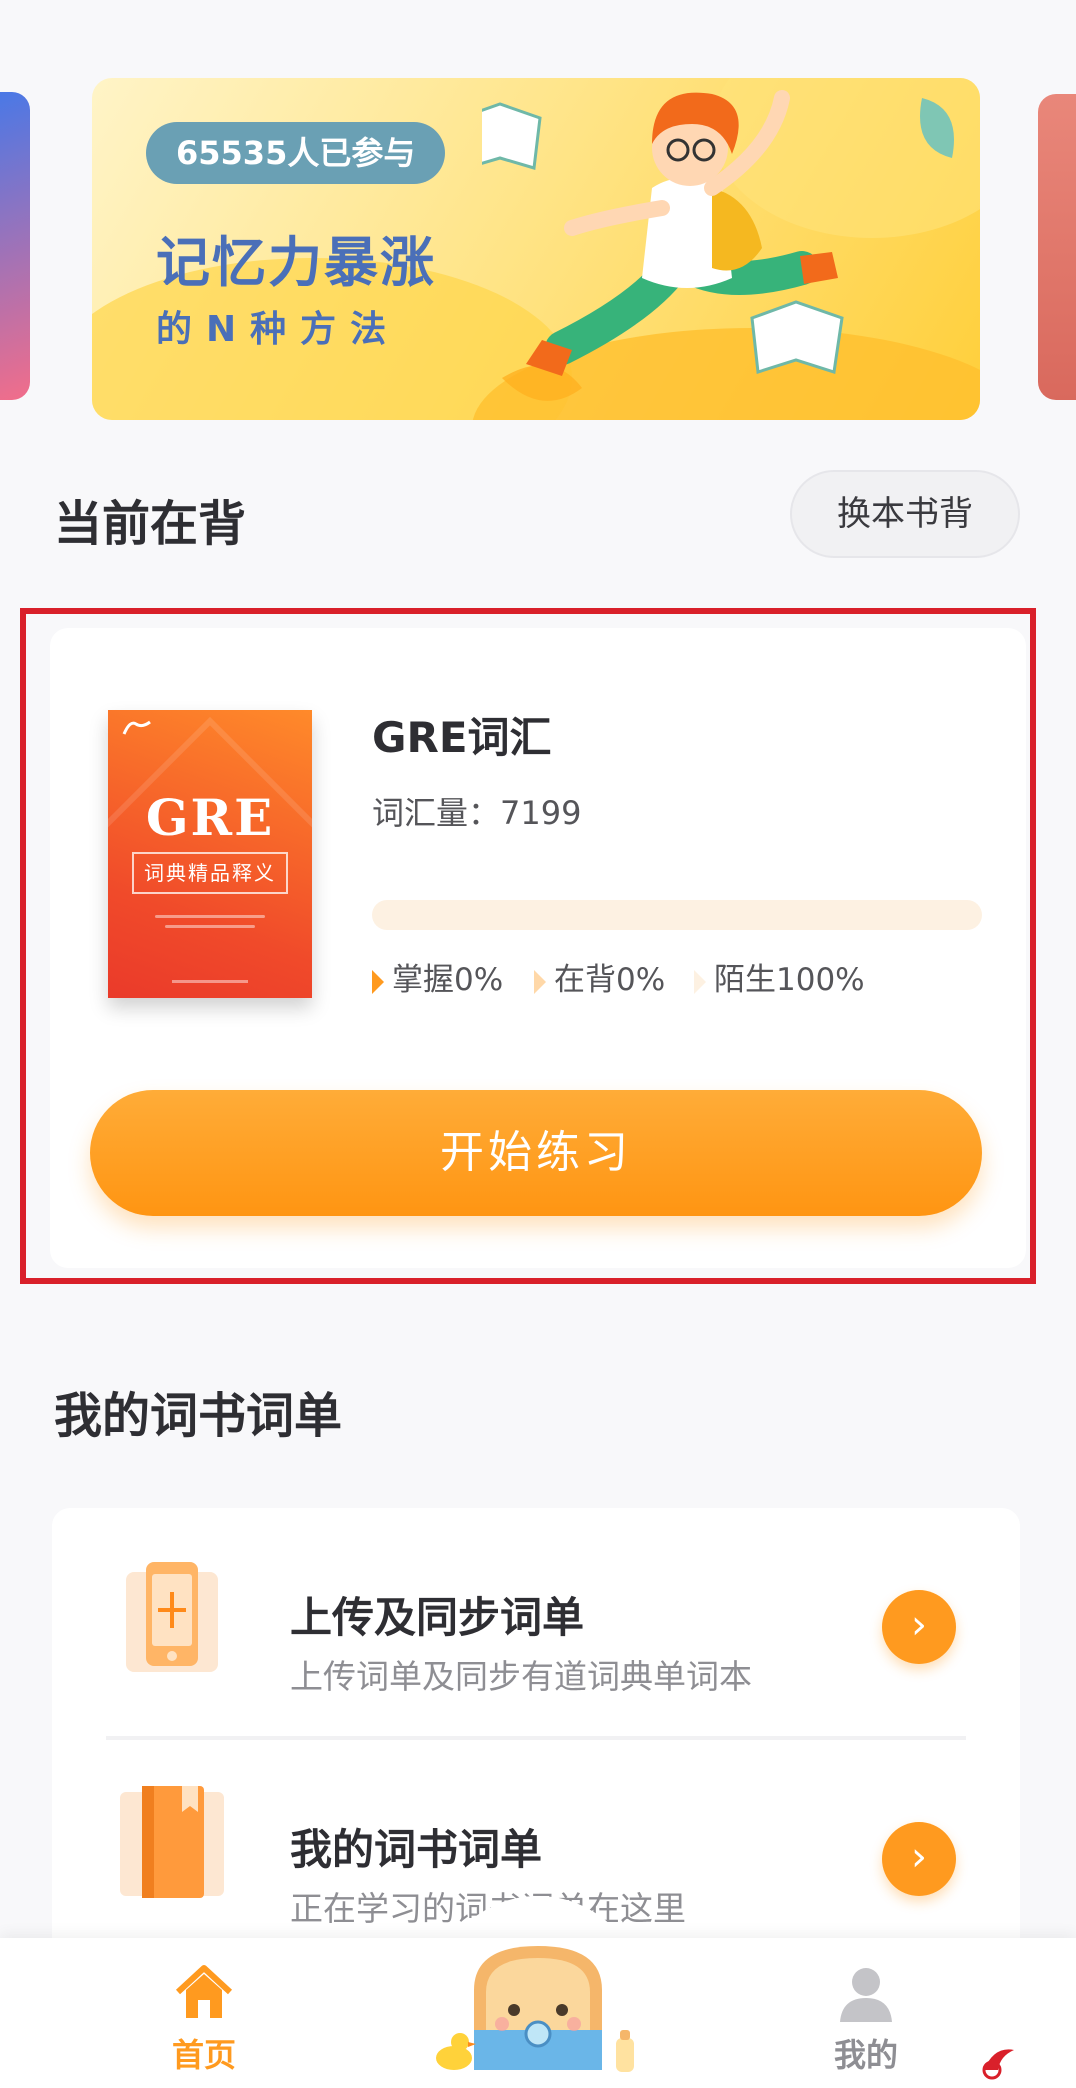 This screenshot has width=1076, height=2088. What do you see at coordinates (437, 1617) in the screenshot?
I see `list-item-title: 上传及同步词单` at bounding box center [437, 1617].